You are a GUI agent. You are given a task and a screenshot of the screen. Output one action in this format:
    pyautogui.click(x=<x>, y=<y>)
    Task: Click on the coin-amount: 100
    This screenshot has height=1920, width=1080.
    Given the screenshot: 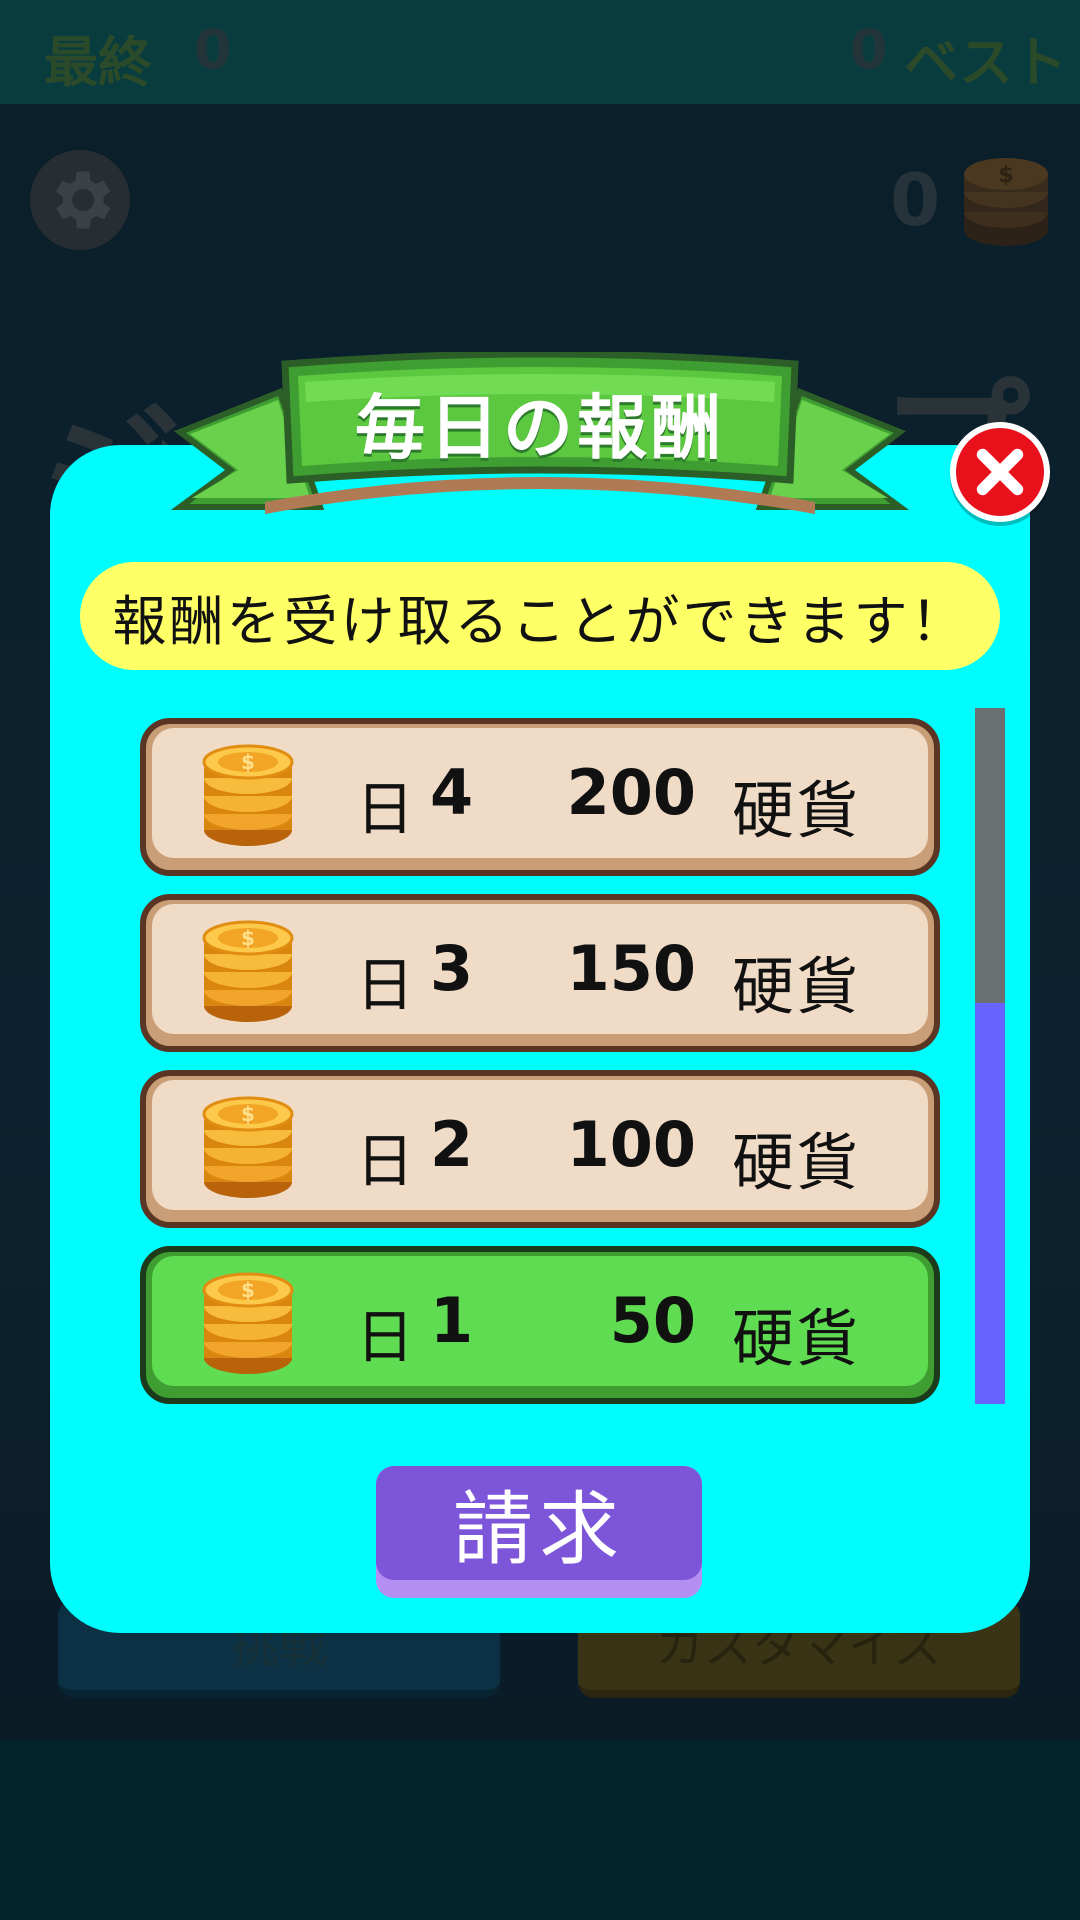 What is the action you would take?
    pyautogui.click(x=631, y=1144)
    